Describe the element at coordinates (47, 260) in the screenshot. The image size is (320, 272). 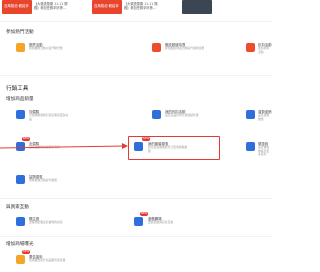
I see `card-desc-ads: 使用廣告提升商品曝光與流量` at that location.